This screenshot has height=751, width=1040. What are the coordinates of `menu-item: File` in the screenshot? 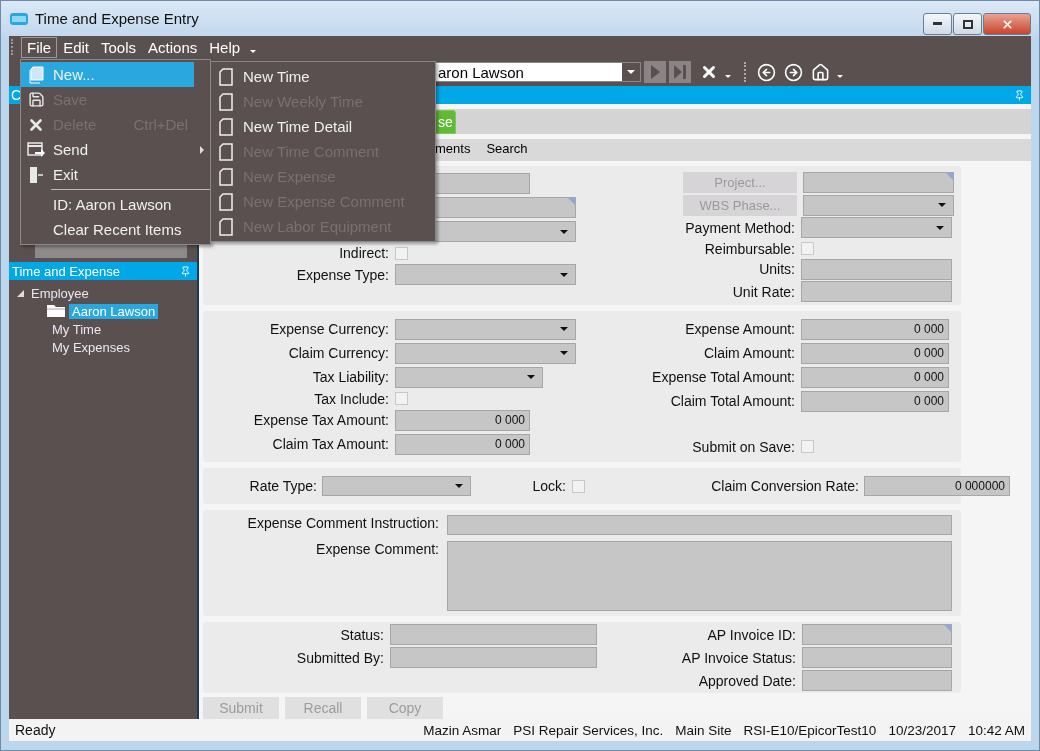 It's located at (39, 47).